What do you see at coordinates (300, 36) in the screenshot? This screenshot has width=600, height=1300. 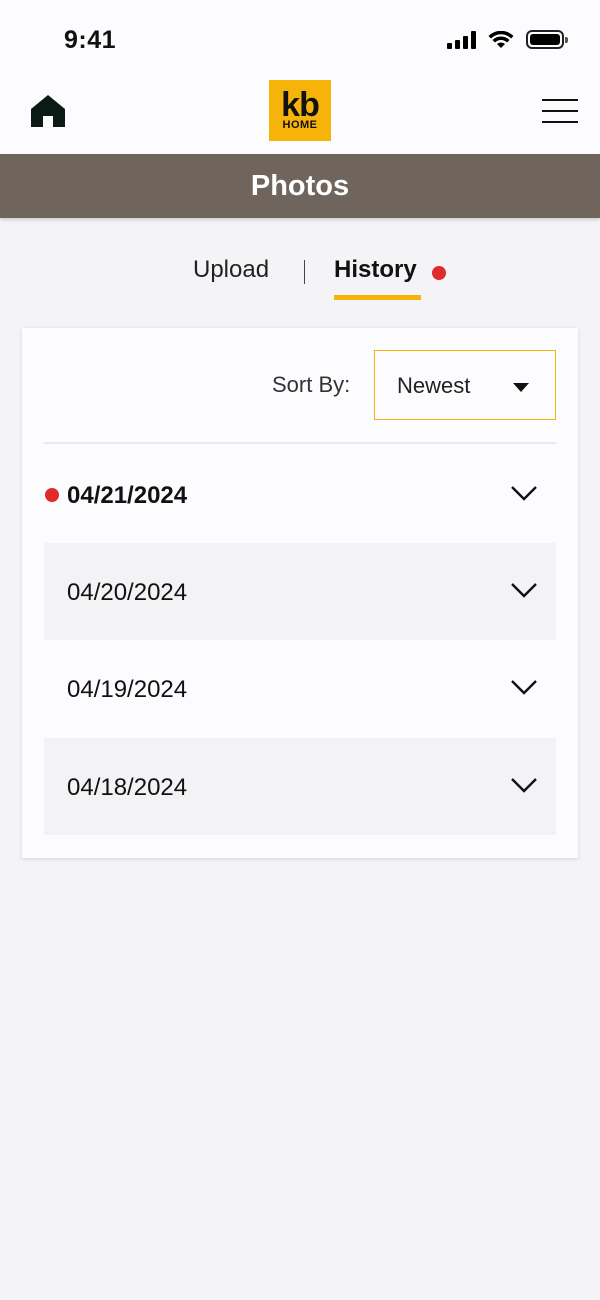 I see `status-bar: 9:41` at bounding box center [300, 36].